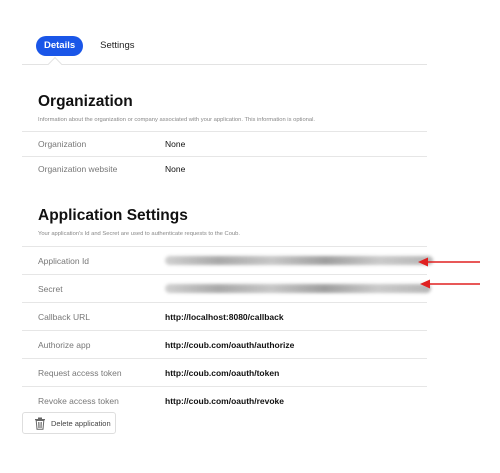  I want to click on trash-icon, so click(40, 423).